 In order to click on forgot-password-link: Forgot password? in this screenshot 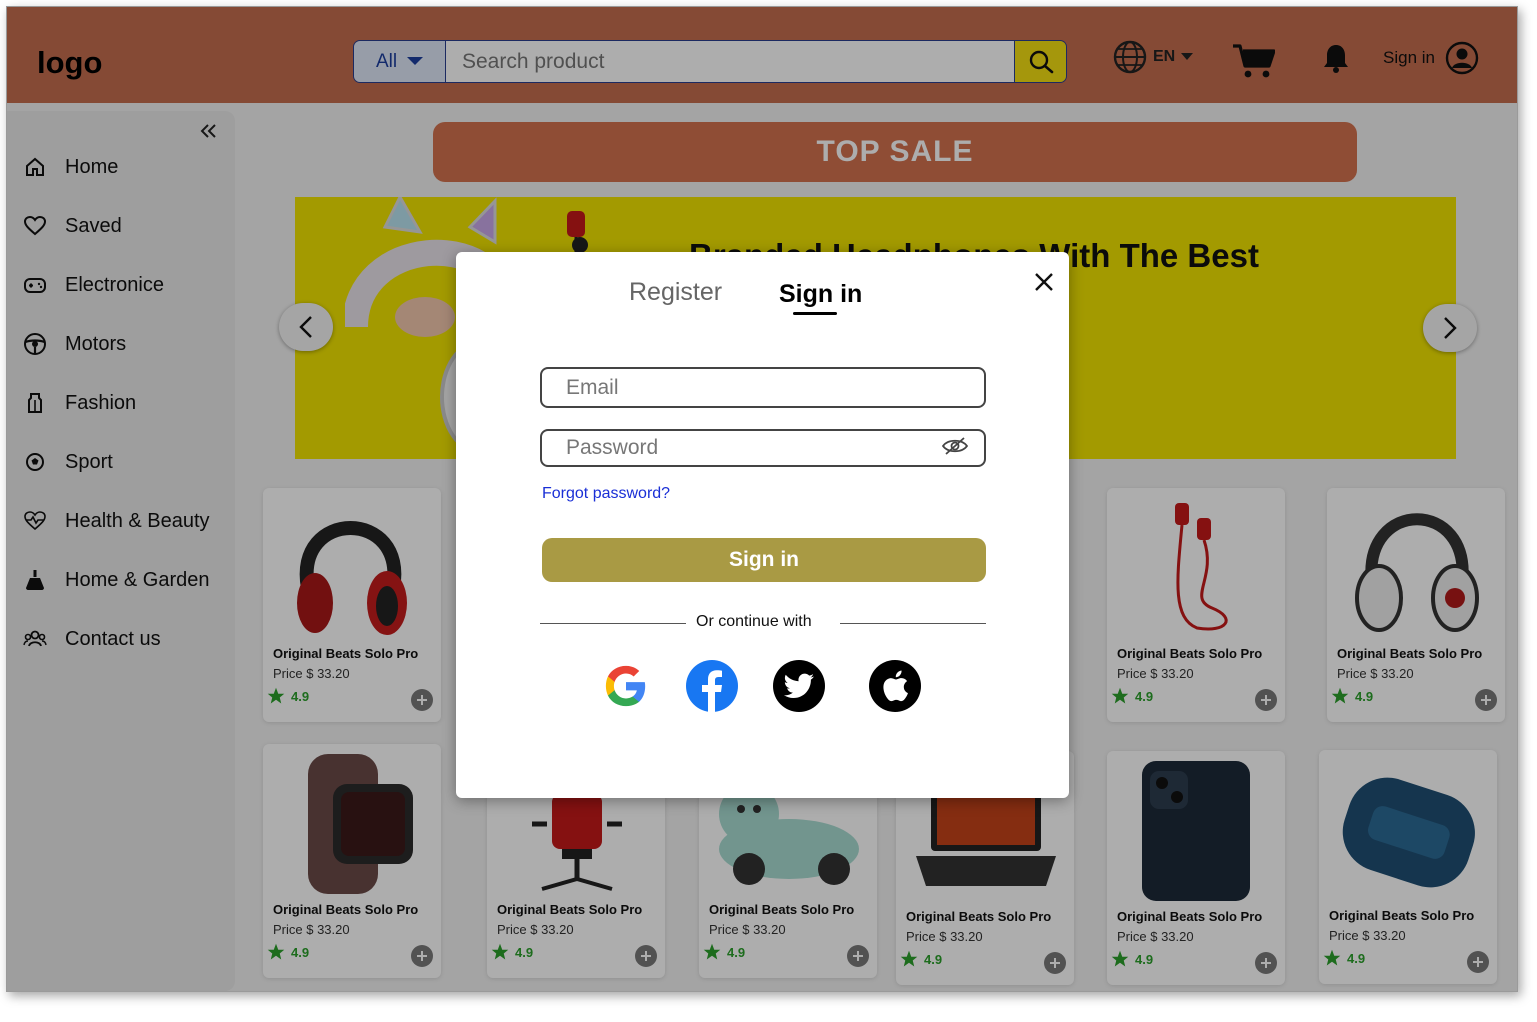, I will do `click(606, 494)`.